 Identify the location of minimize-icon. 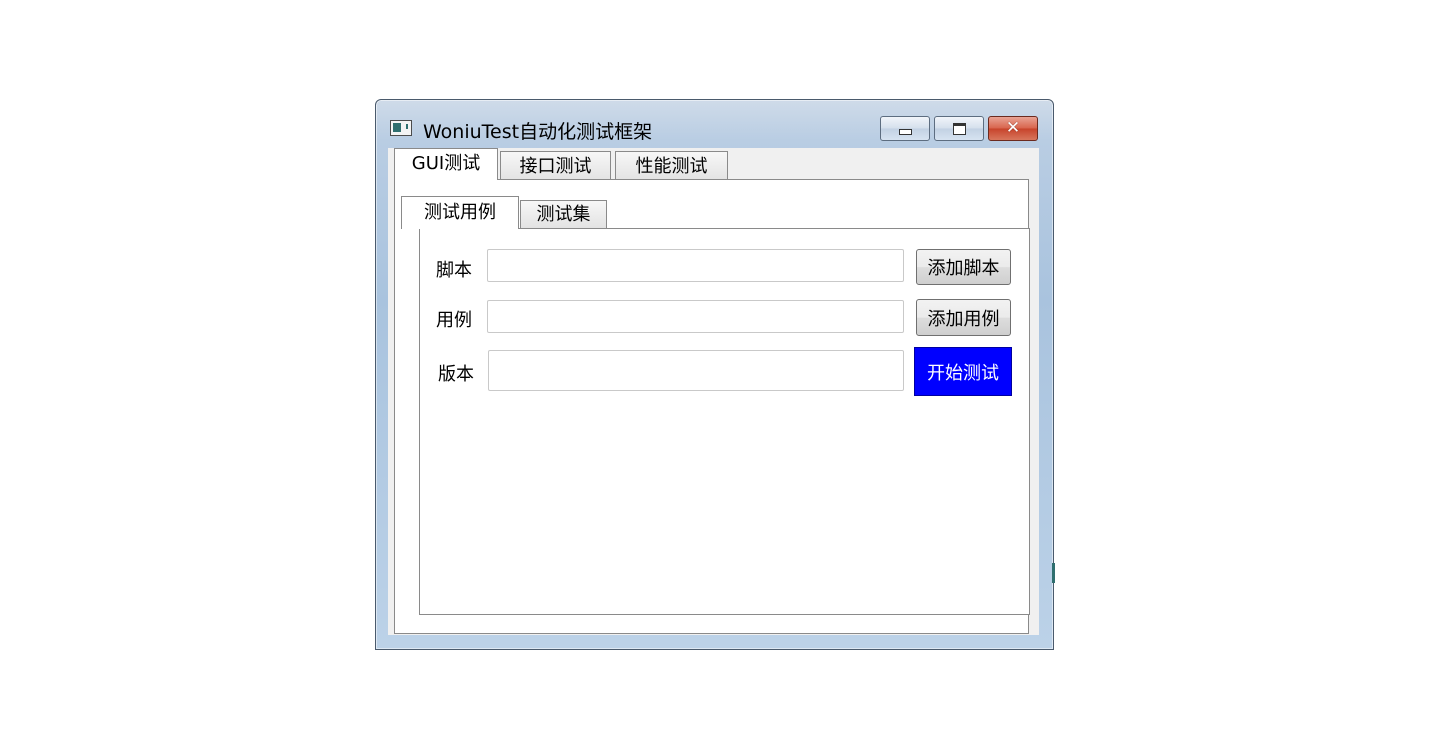
(905, 131).